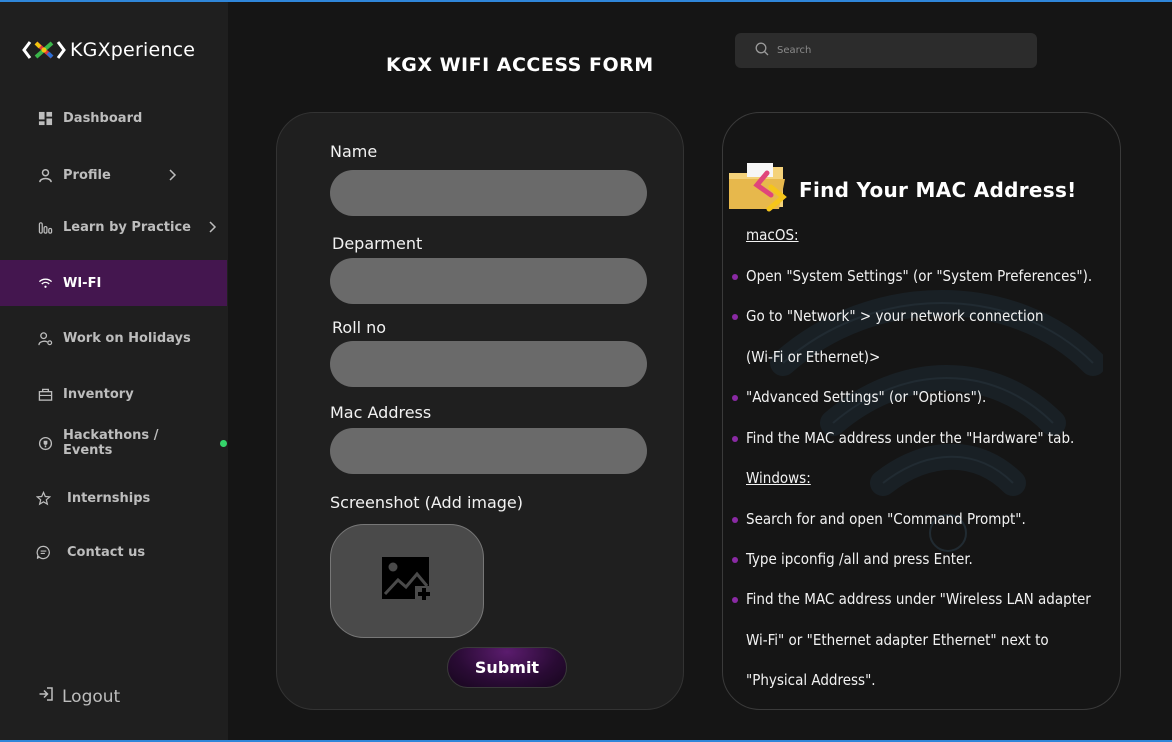  What do you see at coordinates (488, 281) in the screenshot?
I see `department-field` at bounding box center [488, 281].